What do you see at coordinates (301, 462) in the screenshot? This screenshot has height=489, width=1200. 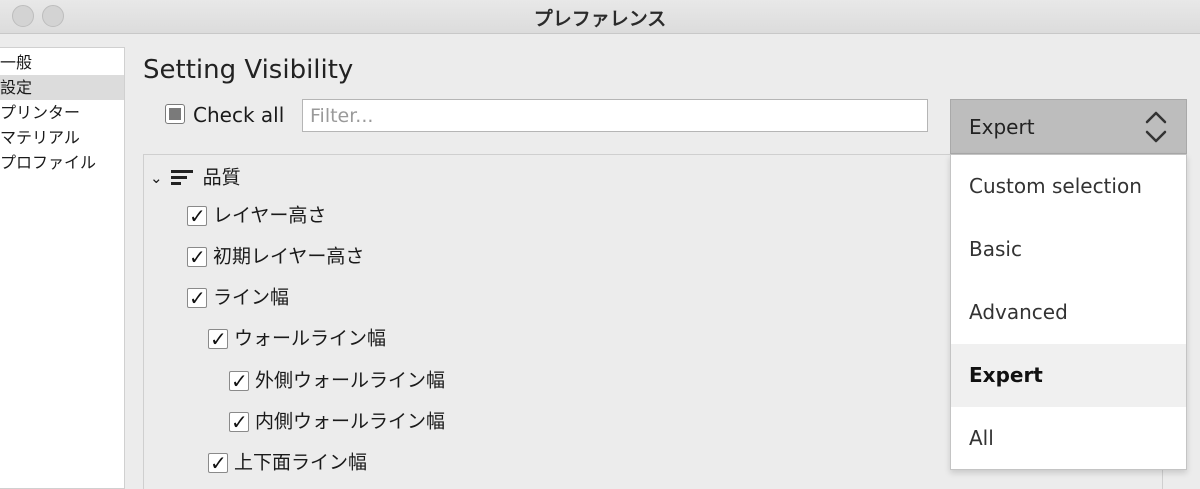 I see `tree-item-label: 上下面ライン幅` at bounding box center [301, 462].